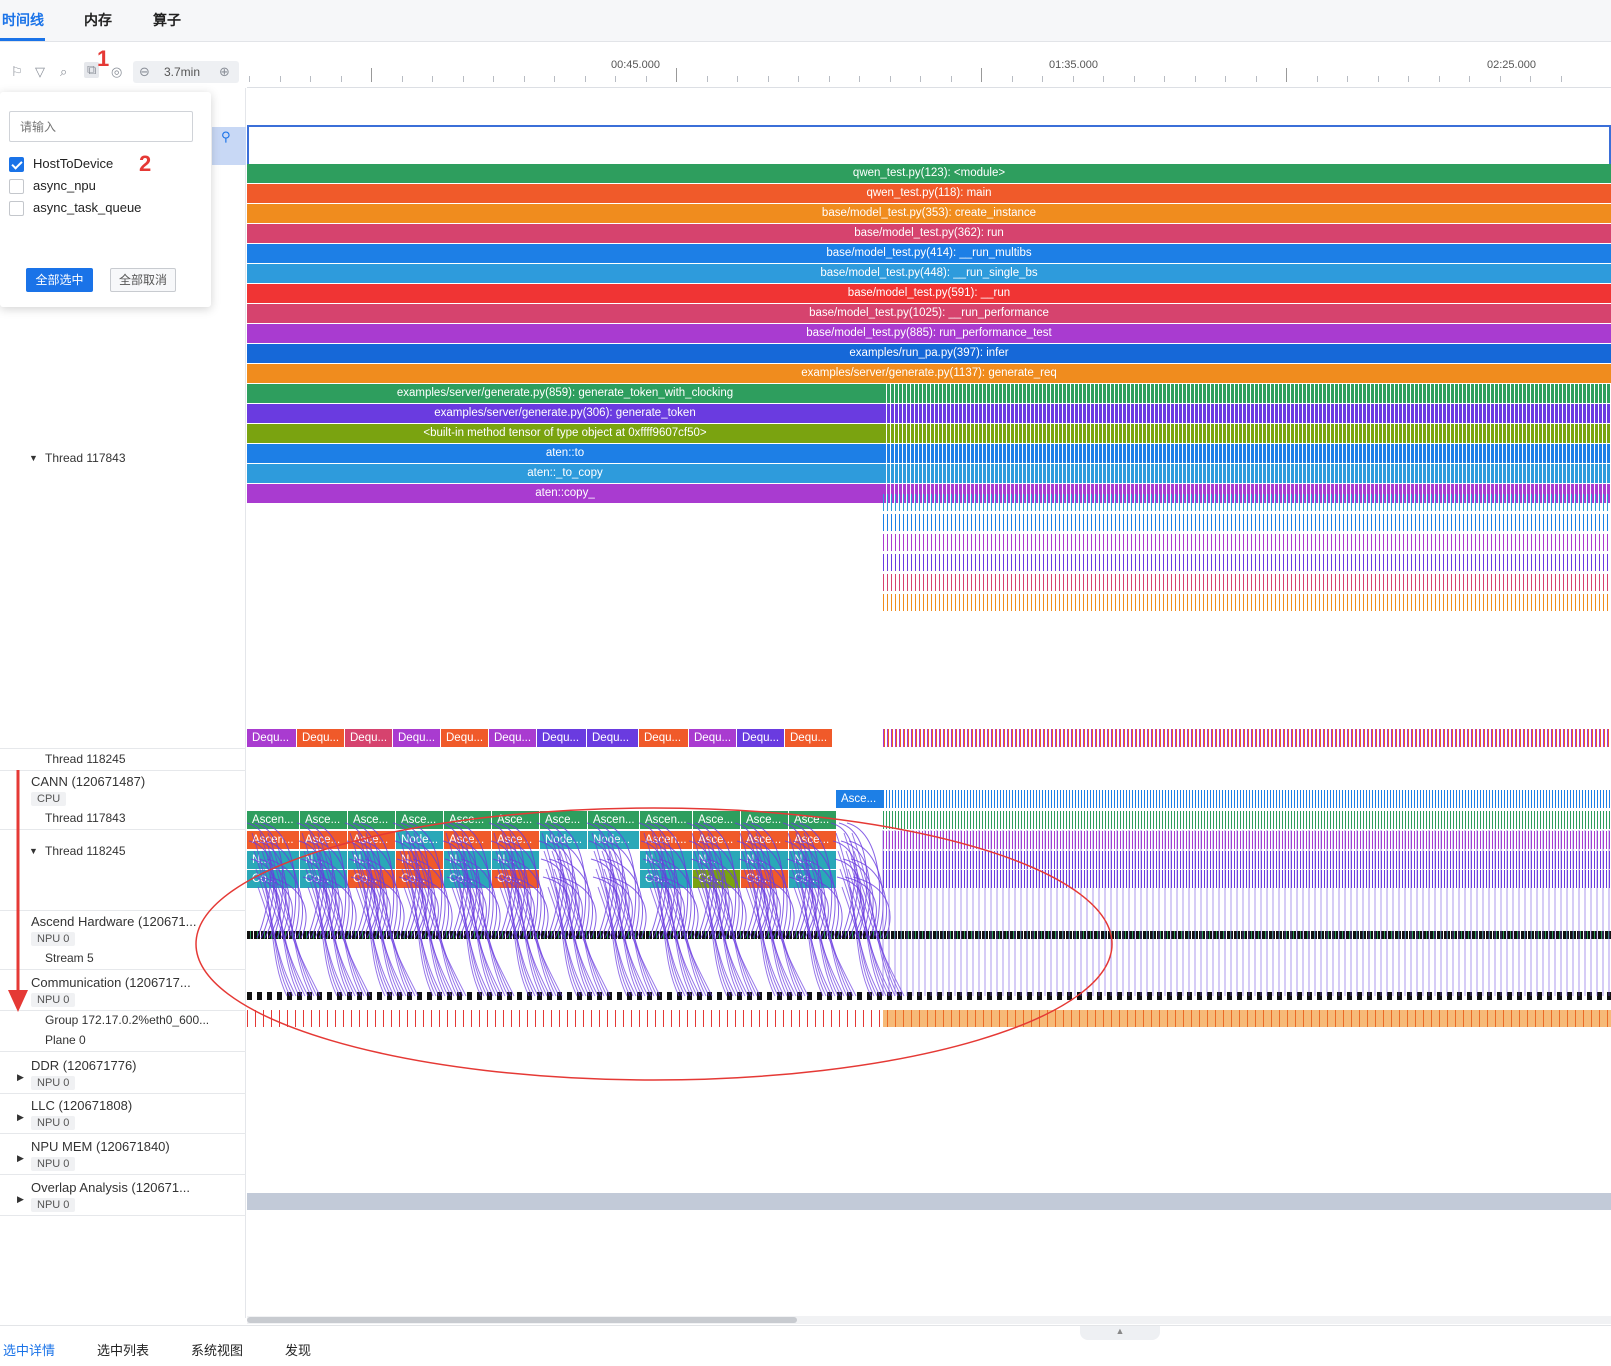  What do you see at coordinates (1120, 1333) in the screenshot?
I see `panel-toggle-icon: ▲` at bounding box center [1120, 1333].